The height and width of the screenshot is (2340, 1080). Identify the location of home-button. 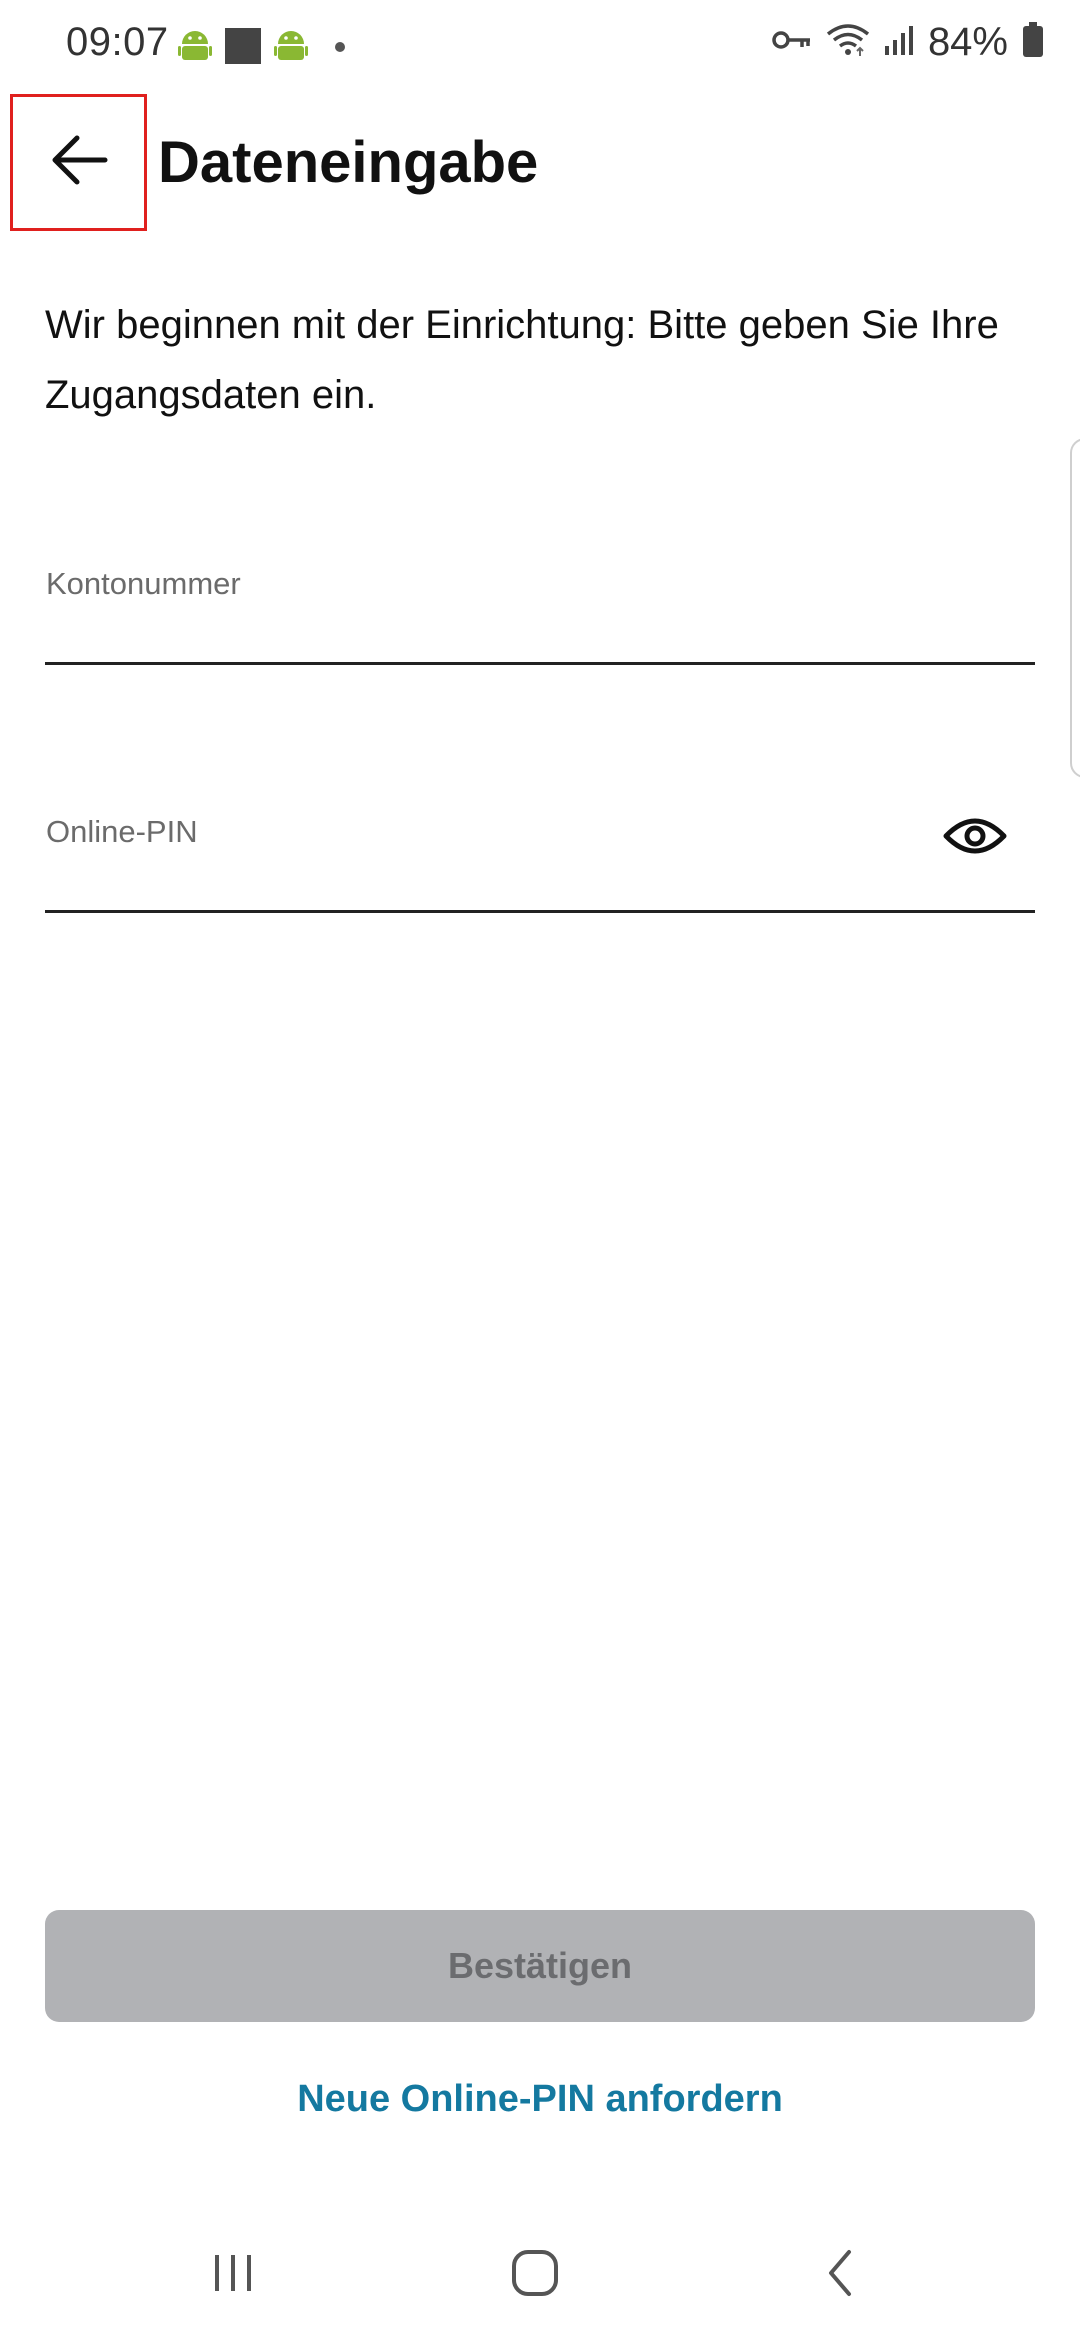
(535, 2275).